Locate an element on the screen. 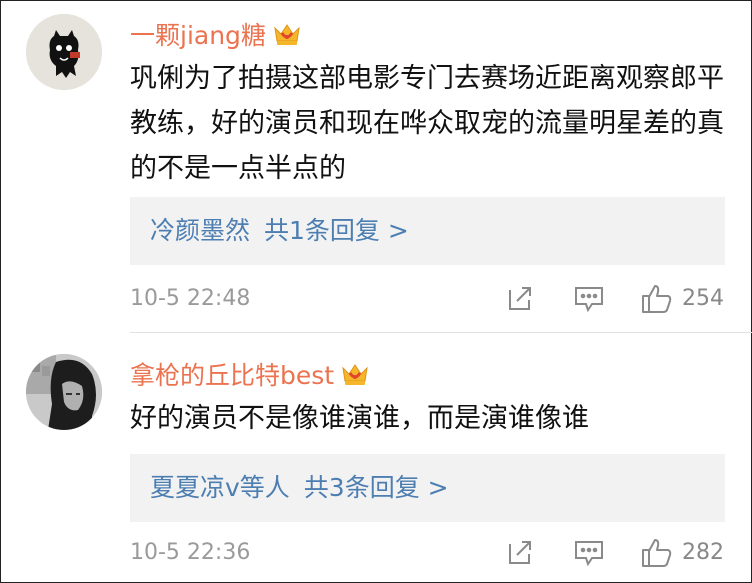  comment-text: 好的演员不是像谁演谁，而是演谁像谁 is located at coordinates (359, 418).